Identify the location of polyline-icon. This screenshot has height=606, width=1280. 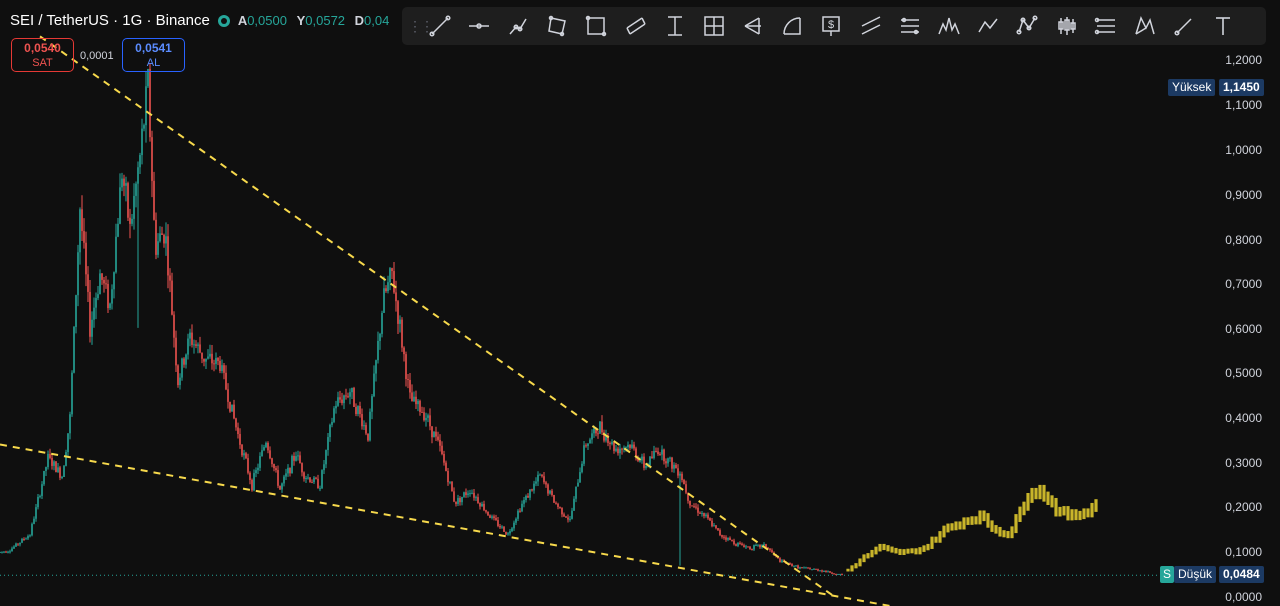
(517, 26).